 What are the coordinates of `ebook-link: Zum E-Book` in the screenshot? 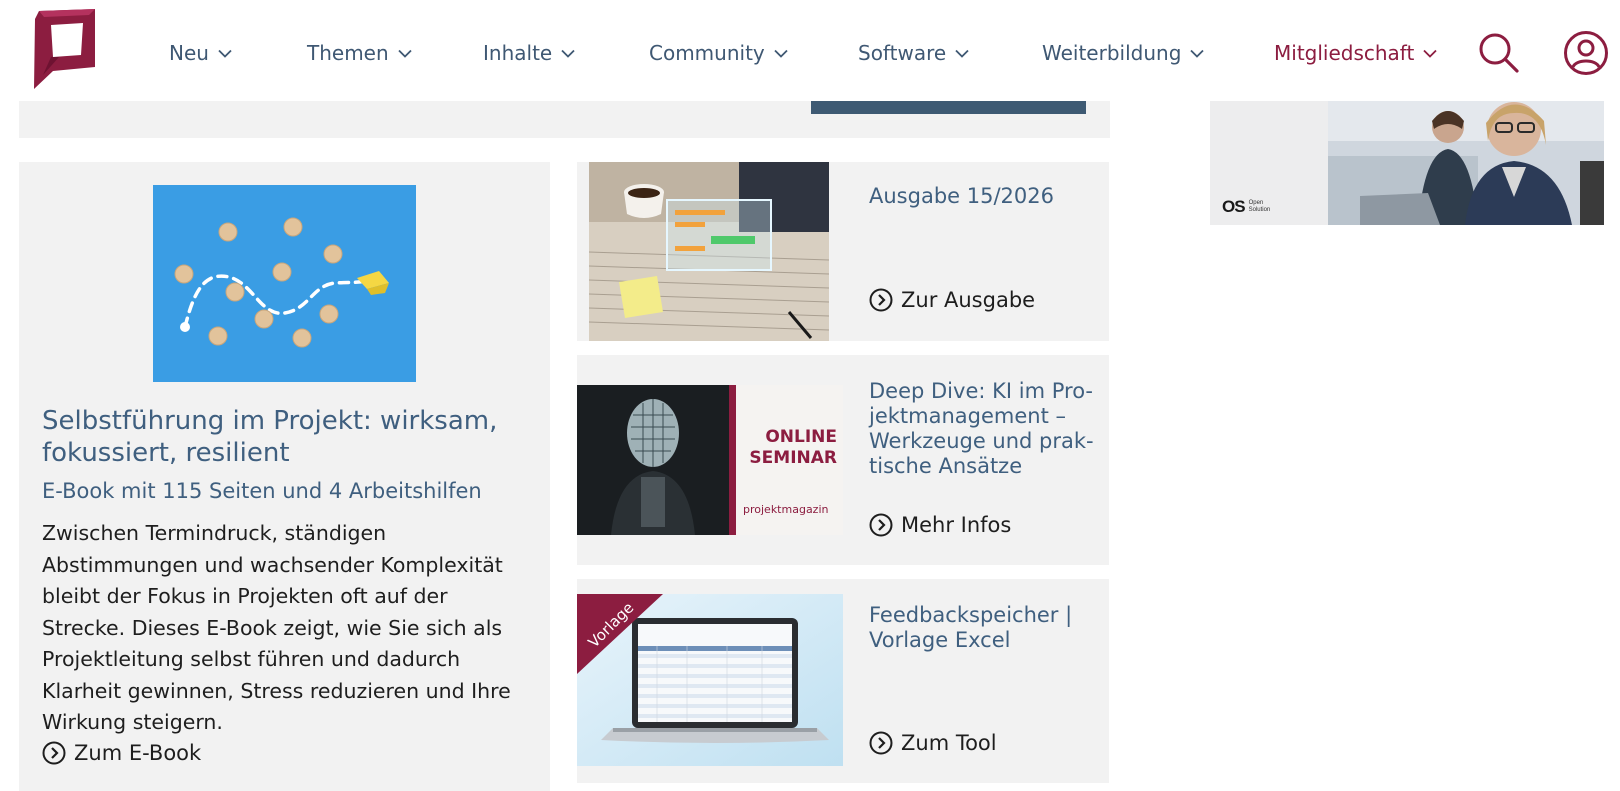 It's located at (121, 753).